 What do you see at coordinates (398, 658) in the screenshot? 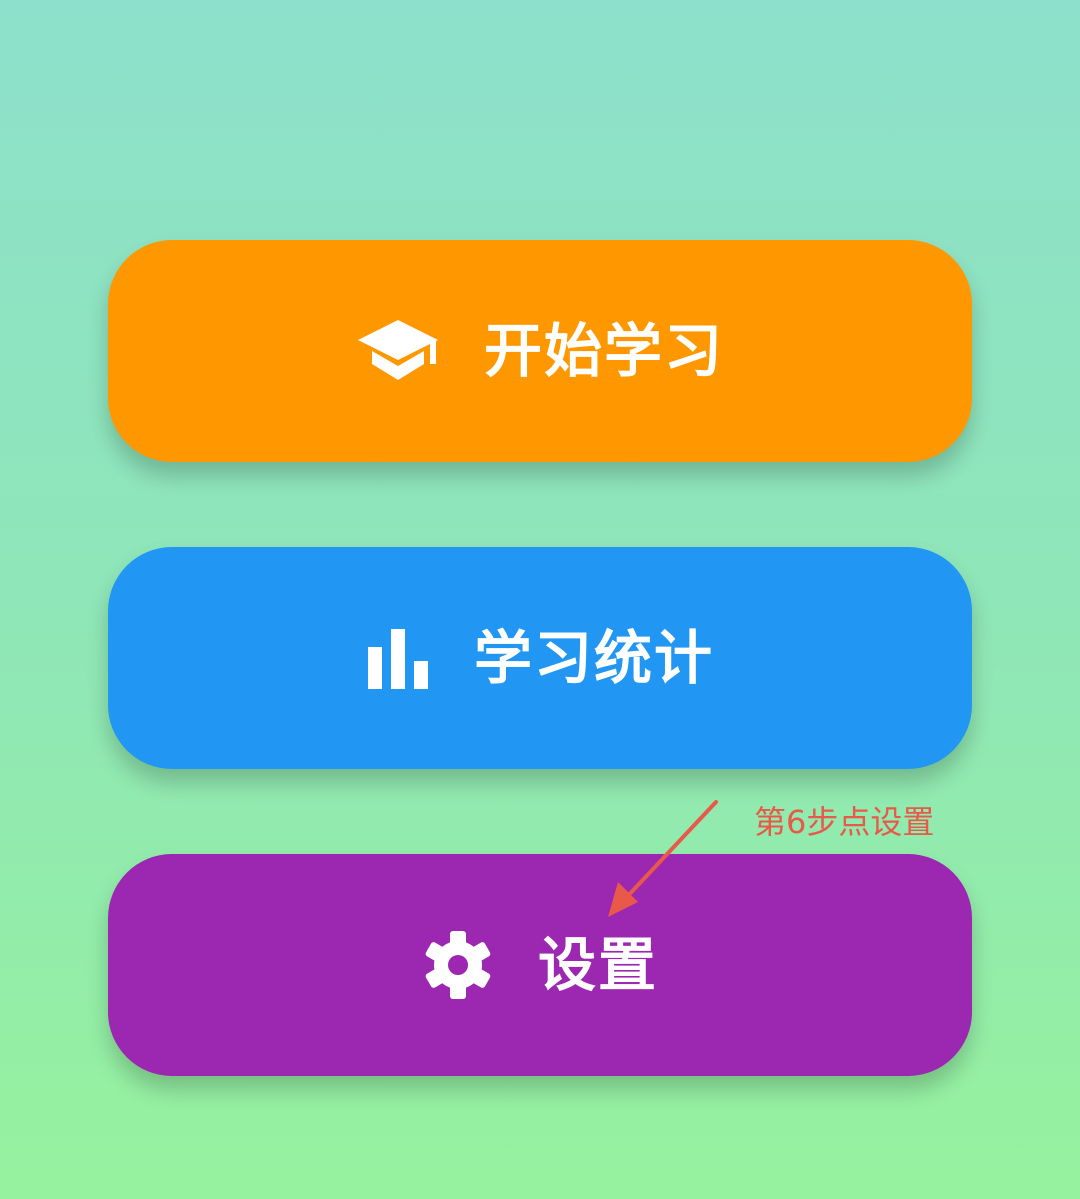
I see `bar-chart-icon` at bounding box center [398, 658].